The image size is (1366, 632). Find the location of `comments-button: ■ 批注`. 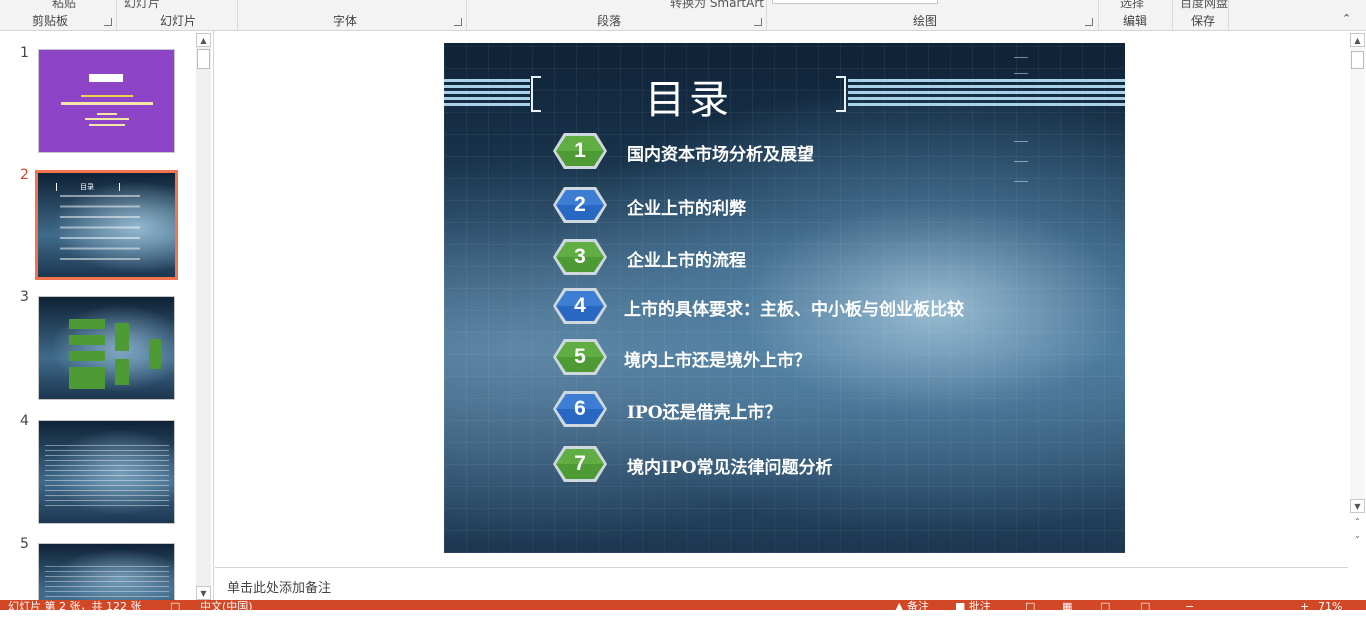

comments-button: ■ 批注 is located at coordinates (973, 605).